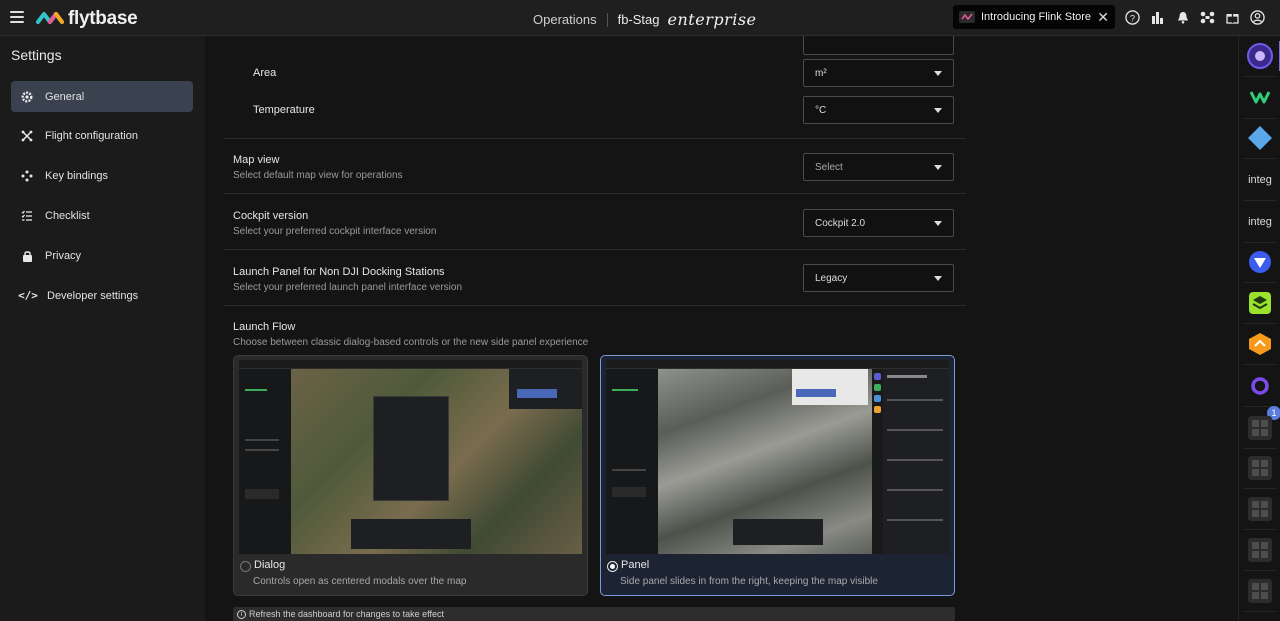 The image size is (1280, 621). I want to click on sidebar-item-label: Developer settings, so click(93, 295).